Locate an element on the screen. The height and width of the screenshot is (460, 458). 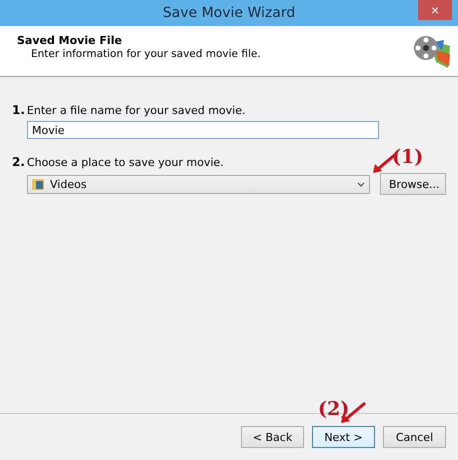
annotation-label: (2) is located at coordinates (334, 409).